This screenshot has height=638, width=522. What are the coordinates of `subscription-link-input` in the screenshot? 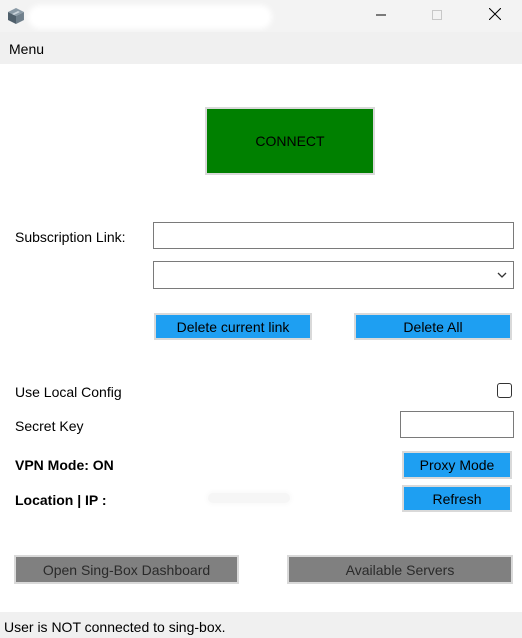 It's located at (333, 235).